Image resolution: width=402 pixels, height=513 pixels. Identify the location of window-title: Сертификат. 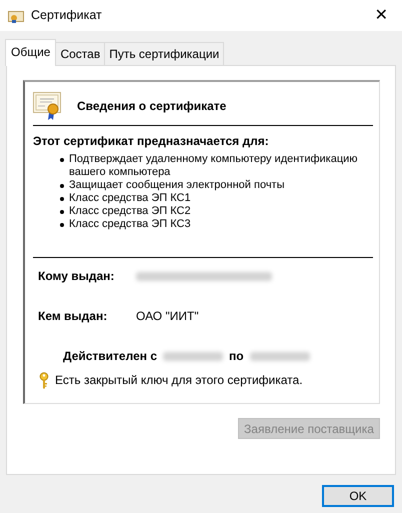
(66, 15).